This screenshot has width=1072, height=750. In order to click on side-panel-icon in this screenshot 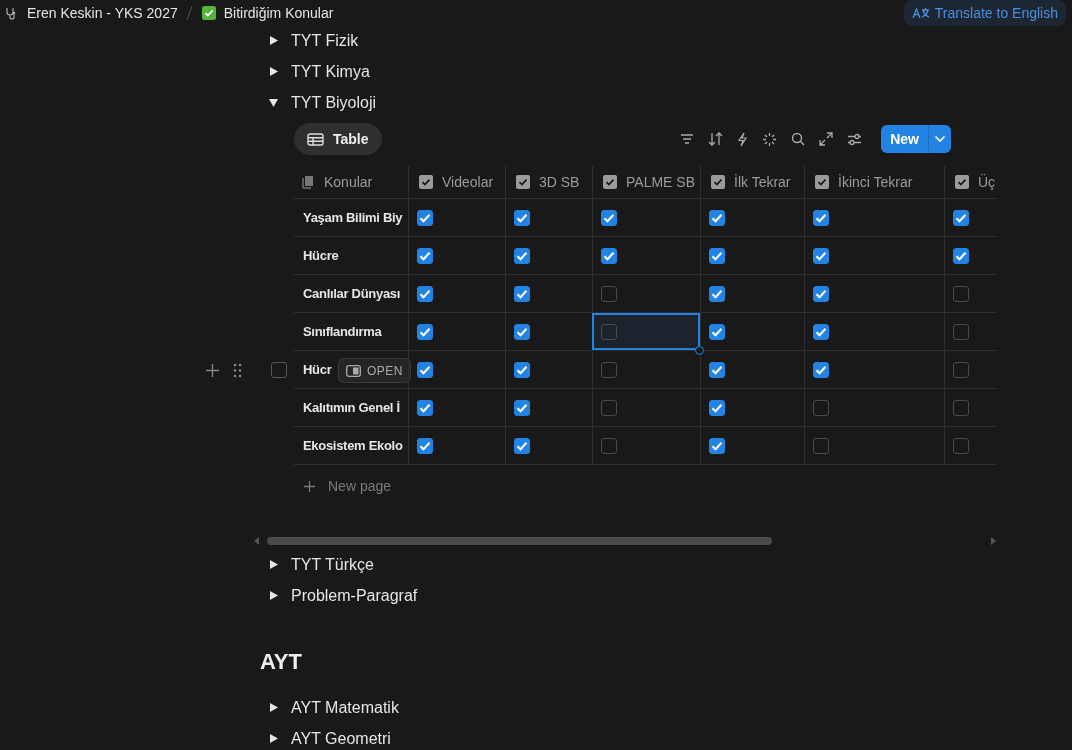, I will do `click(353, 370)`.